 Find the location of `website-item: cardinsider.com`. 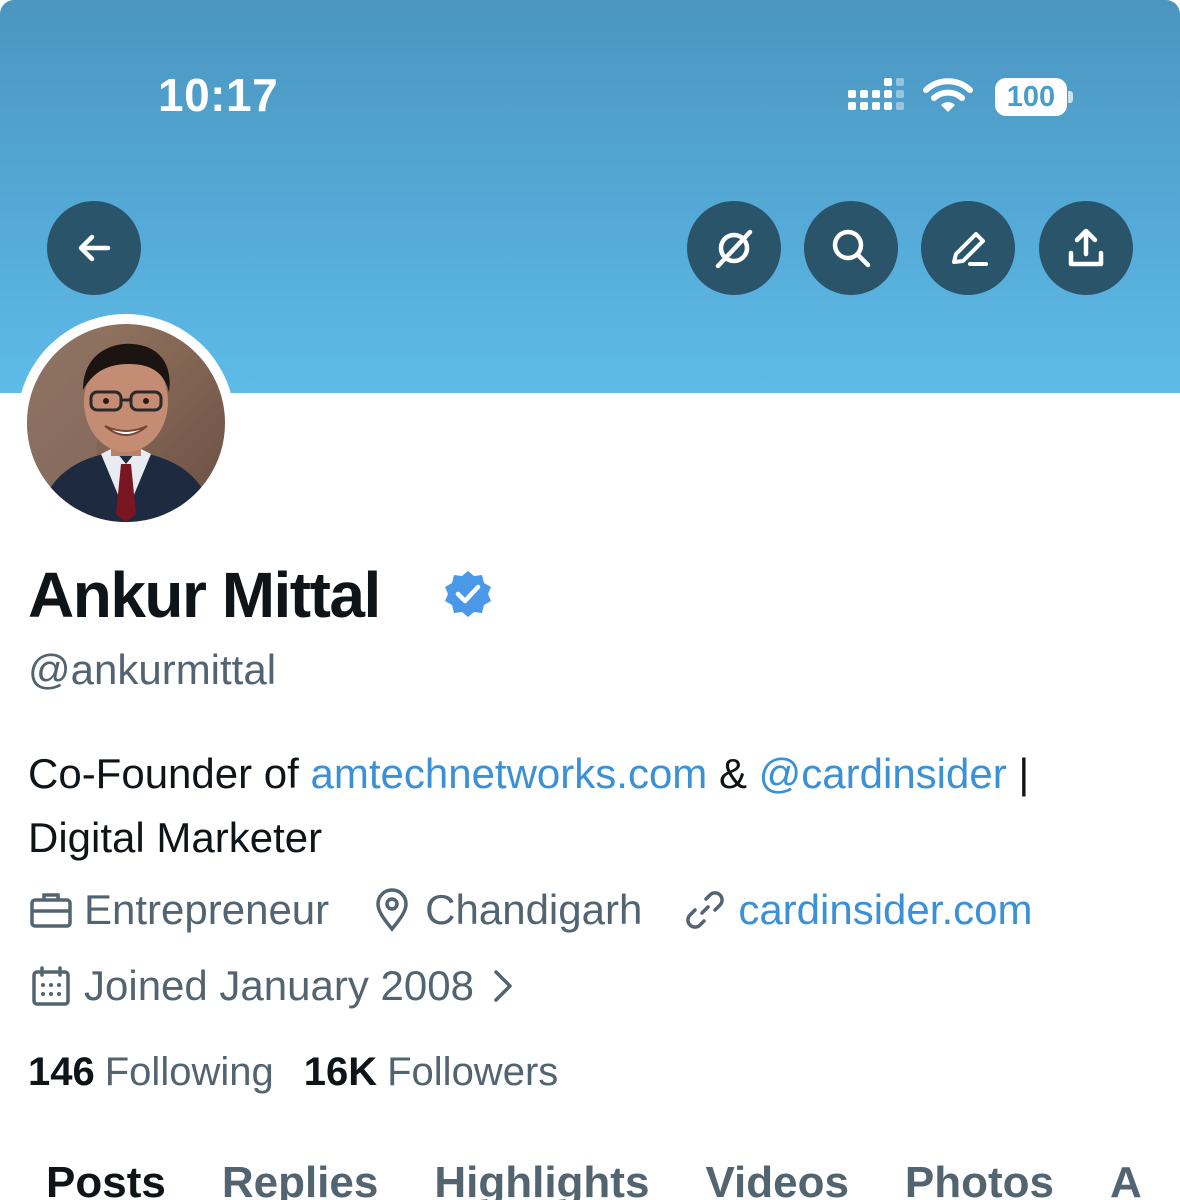

website-item: cardinsider.com is located at coordinates (857, 910).